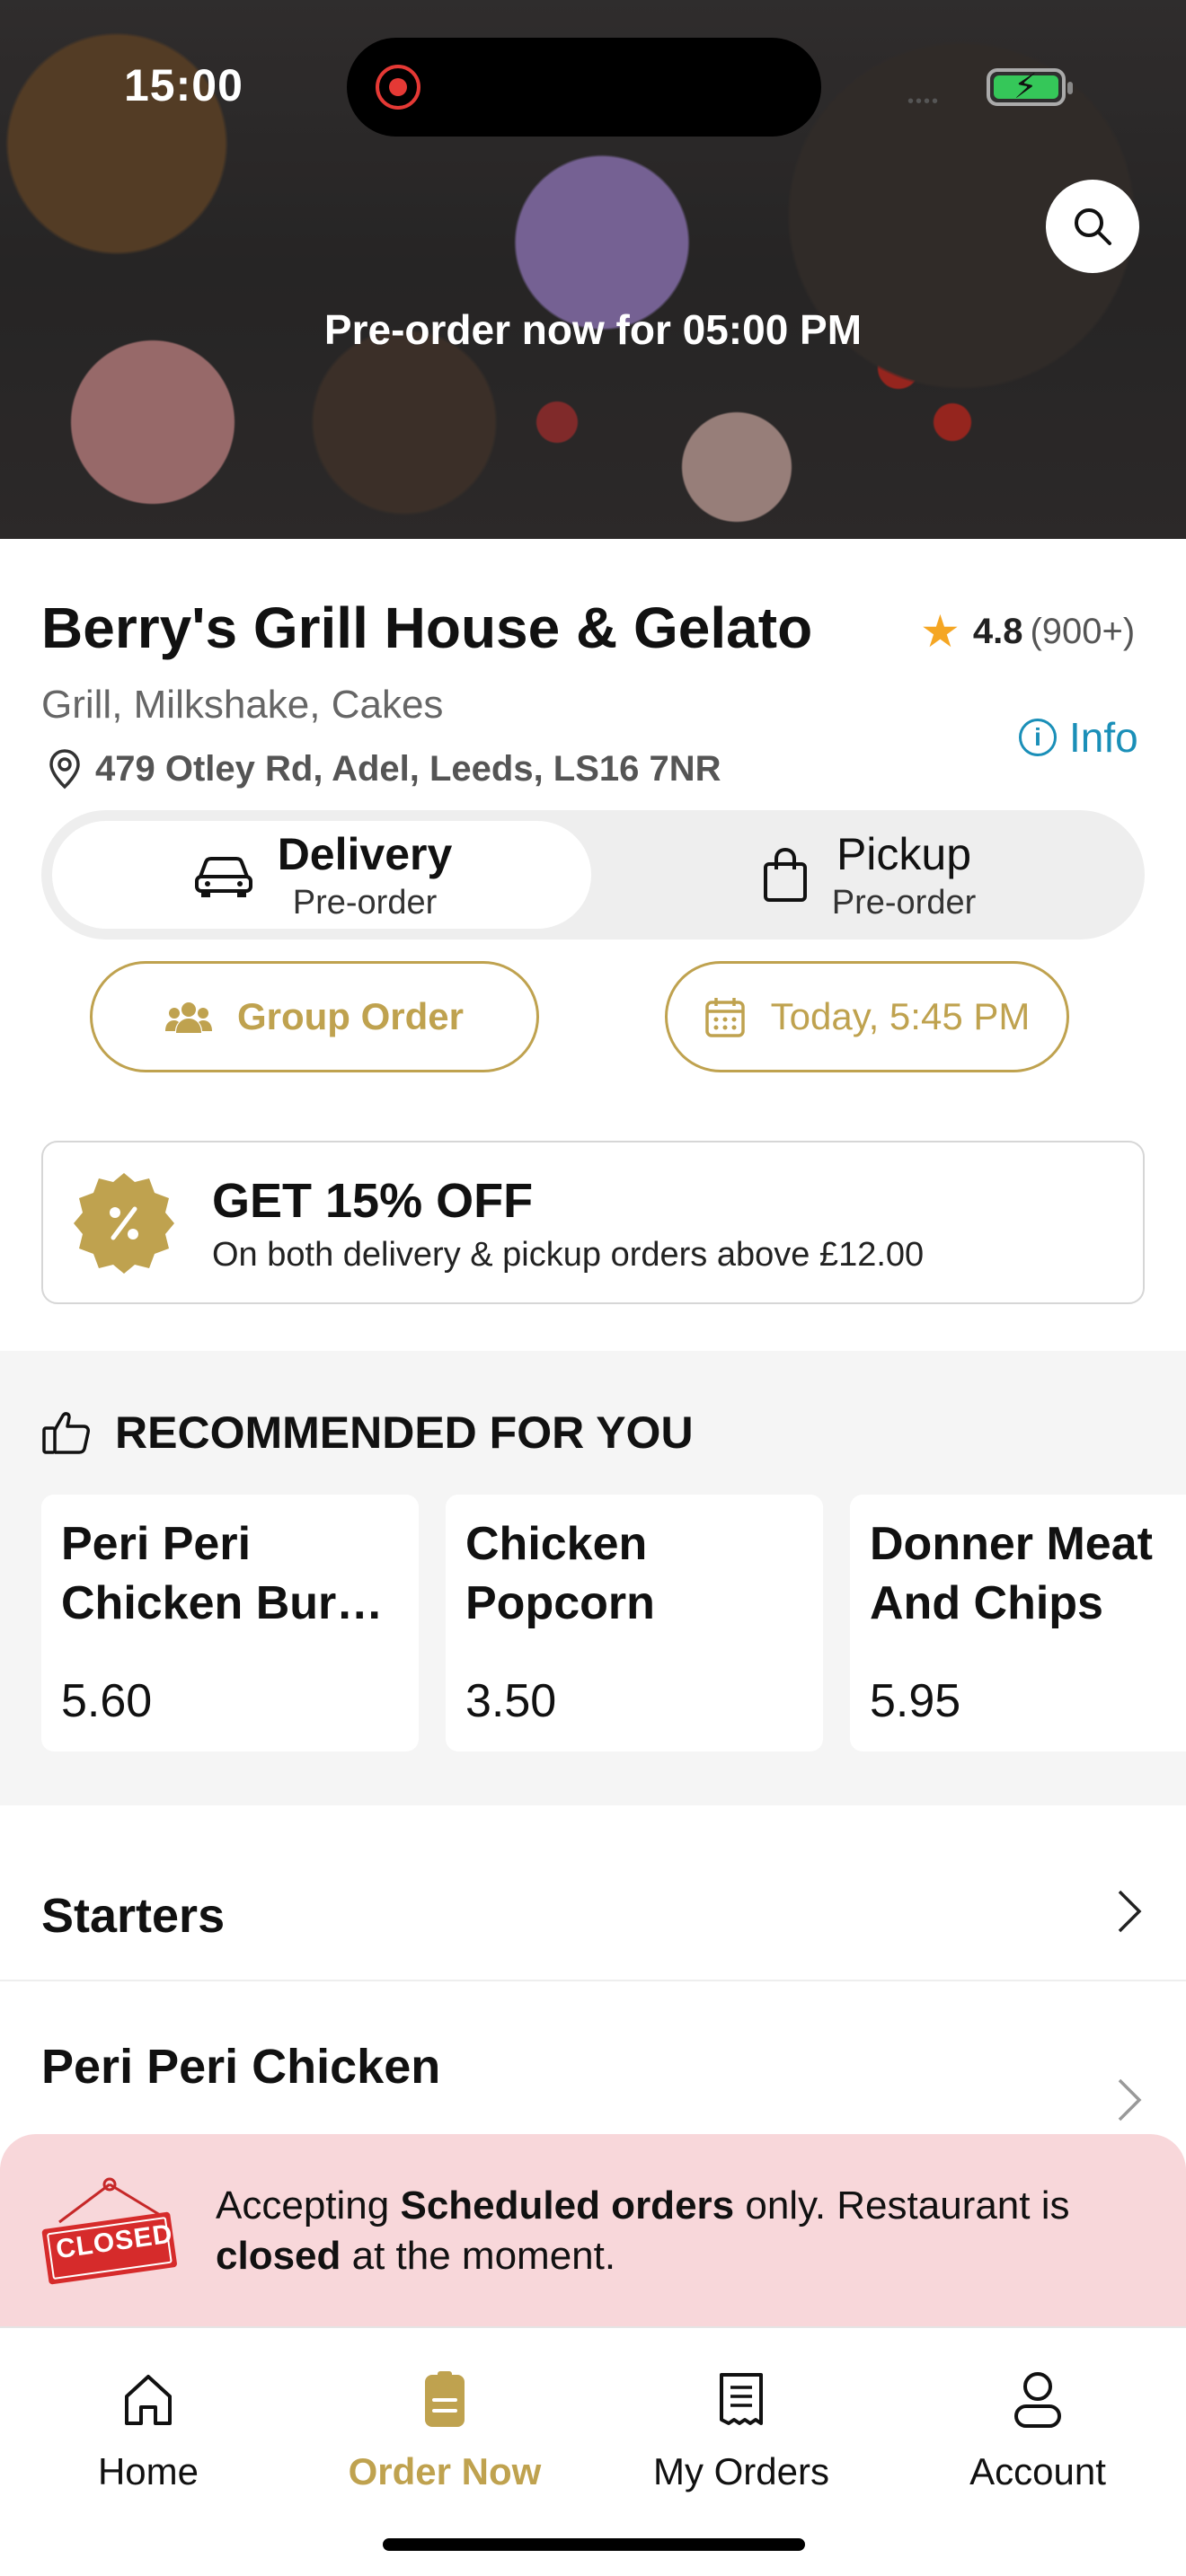 This screenshot has height=2576, width=1186. I want to click on dynamic-island, so click(584, 87).